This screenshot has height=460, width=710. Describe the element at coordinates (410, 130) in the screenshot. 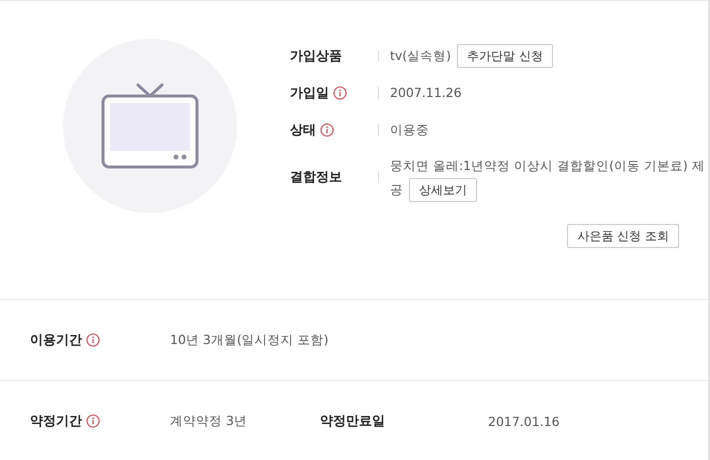

I see `field-value: 이용중` at that location.